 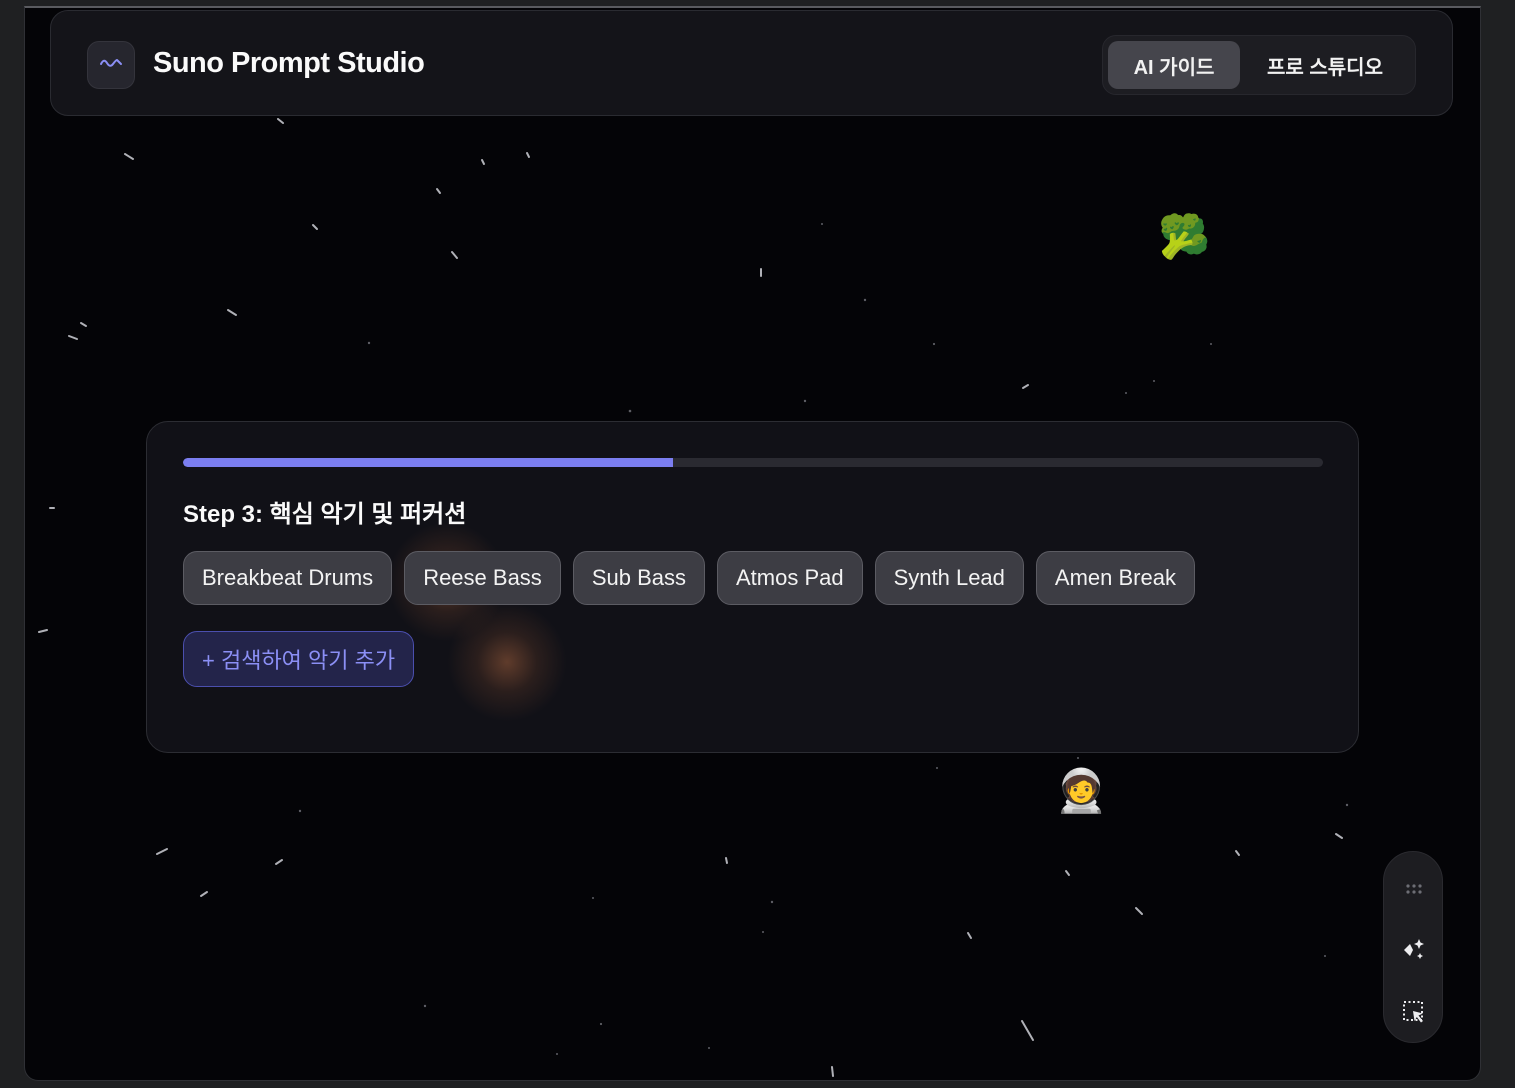 I want to click on add-instrument-button: + 검색하여 악기 추가, so click(x=299, y=659).